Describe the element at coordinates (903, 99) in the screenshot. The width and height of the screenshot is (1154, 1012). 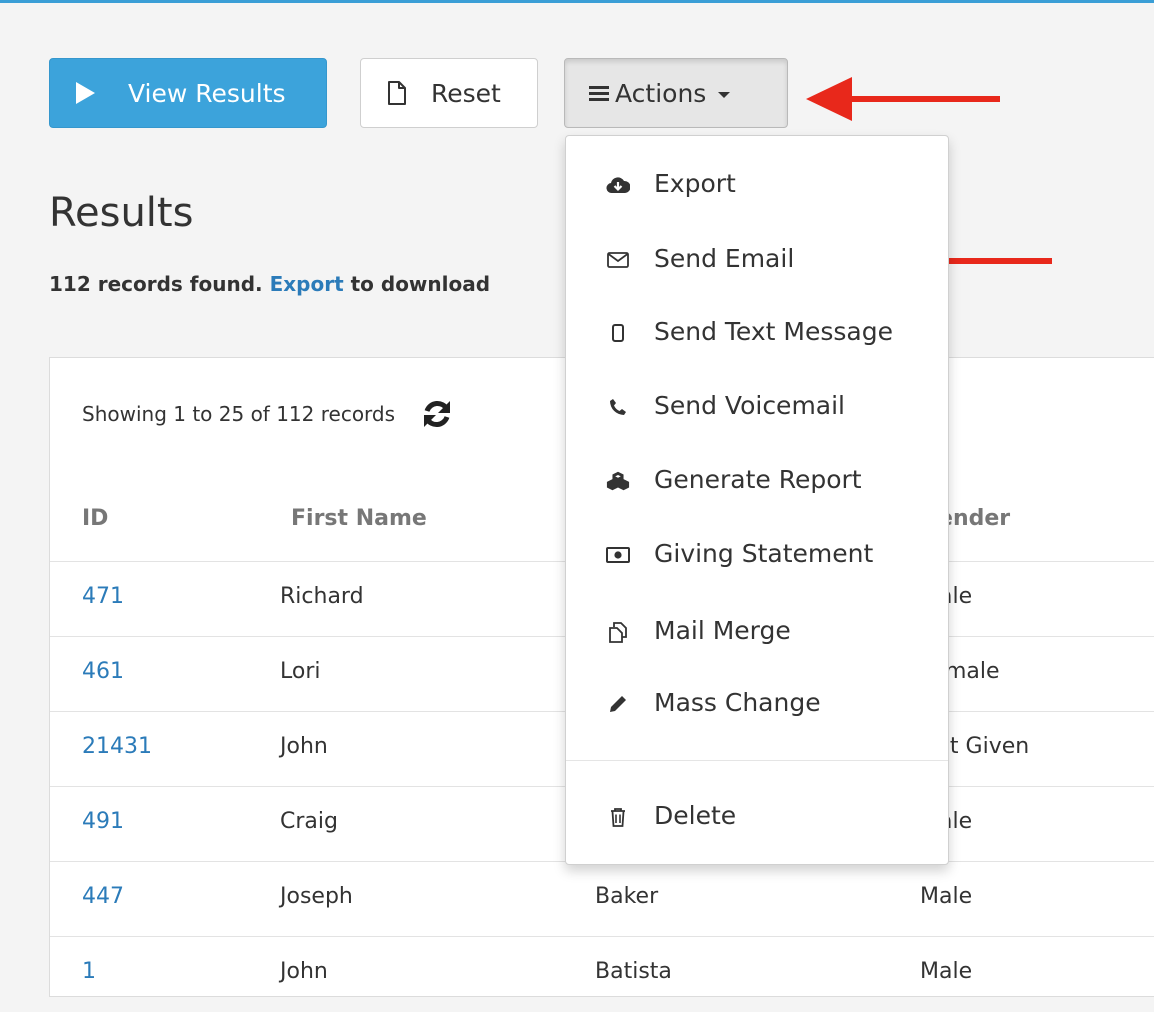
I see `annotation-arrow-actions` at that location.